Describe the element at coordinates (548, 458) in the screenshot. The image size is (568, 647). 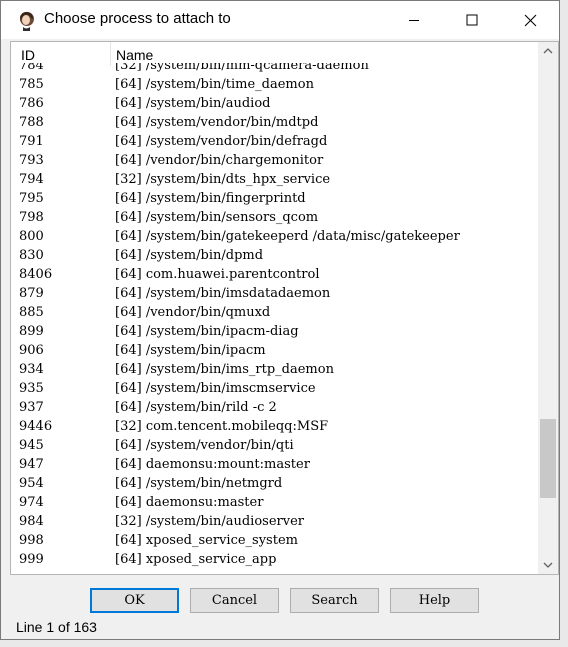
I see `scroll-thumb` at that location.